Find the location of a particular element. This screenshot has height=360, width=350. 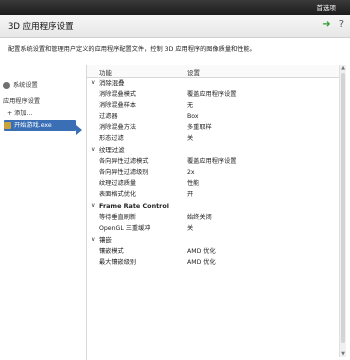

section-header: ∨ Frame Rate Control is located at coordinates (213, 206).